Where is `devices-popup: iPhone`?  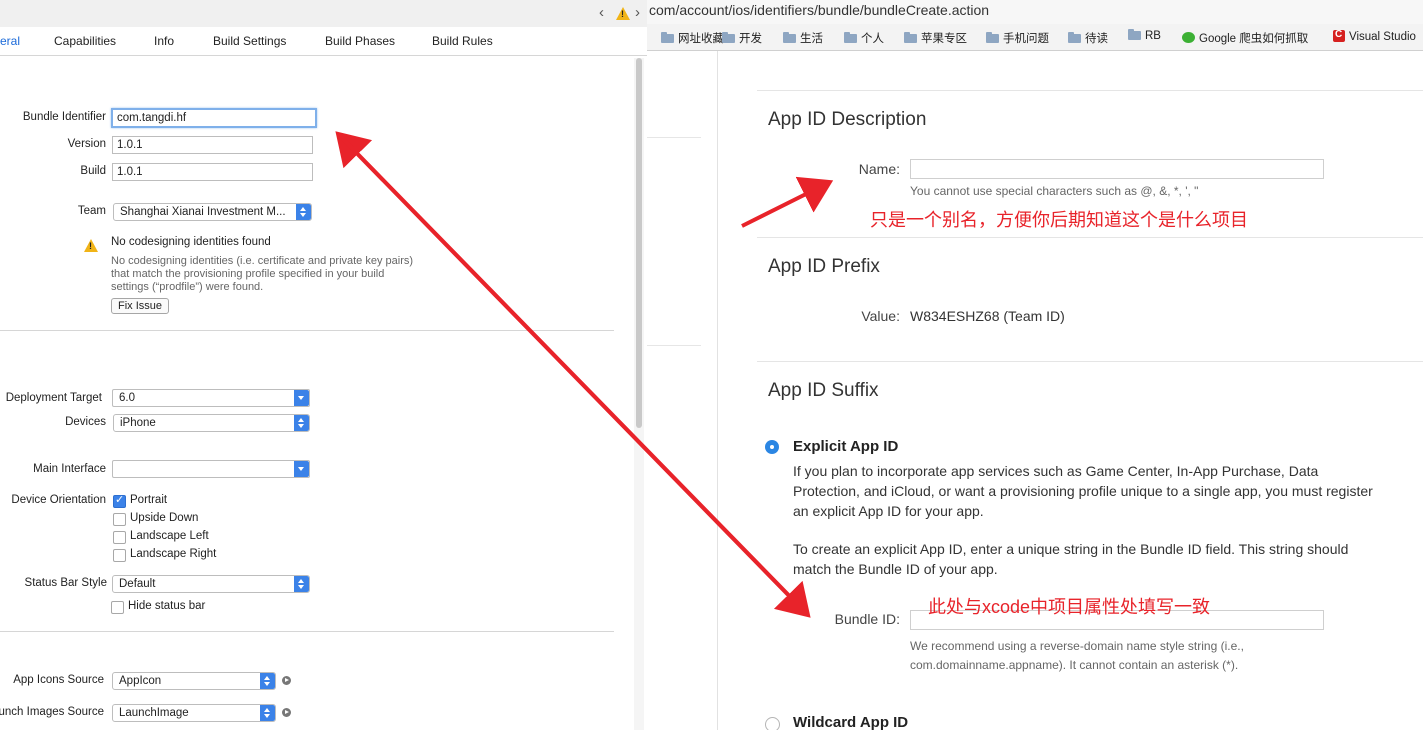
devices-popup: iPhone is located at coordinates (211, 423).